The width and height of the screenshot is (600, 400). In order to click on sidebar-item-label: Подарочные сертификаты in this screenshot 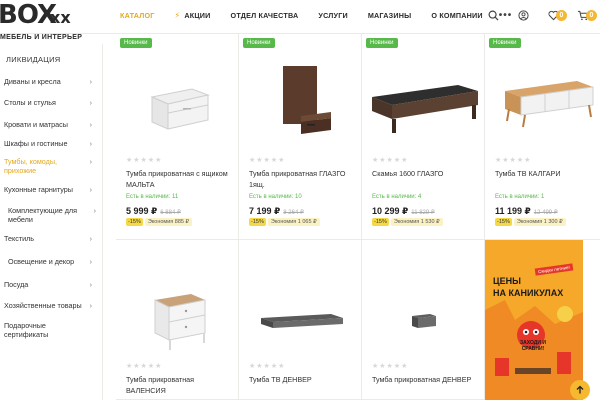, I will do `click(26, 330)`.